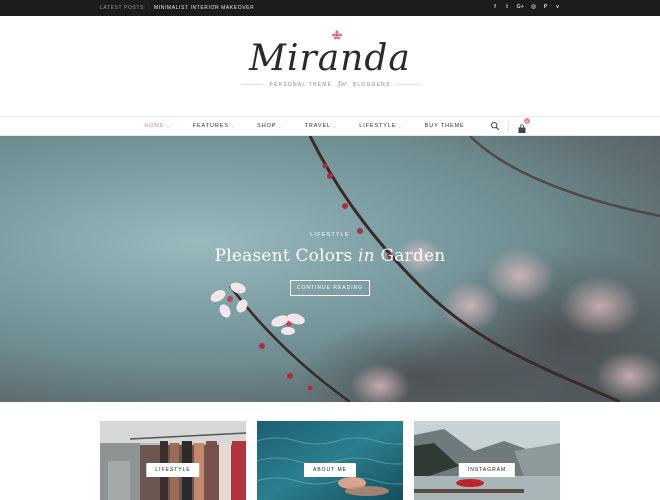 The height and width of the screenshot is (500, 660). What do you see at coordinates (507, 8) in the screenshot?
I see `twitter-icon: t` at bounding box center [507, 8].